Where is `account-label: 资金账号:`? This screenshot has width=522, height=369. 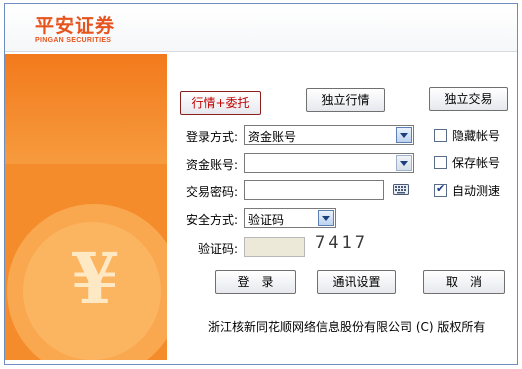
account-label: 资金账号: is located at coordinates (211, 165).